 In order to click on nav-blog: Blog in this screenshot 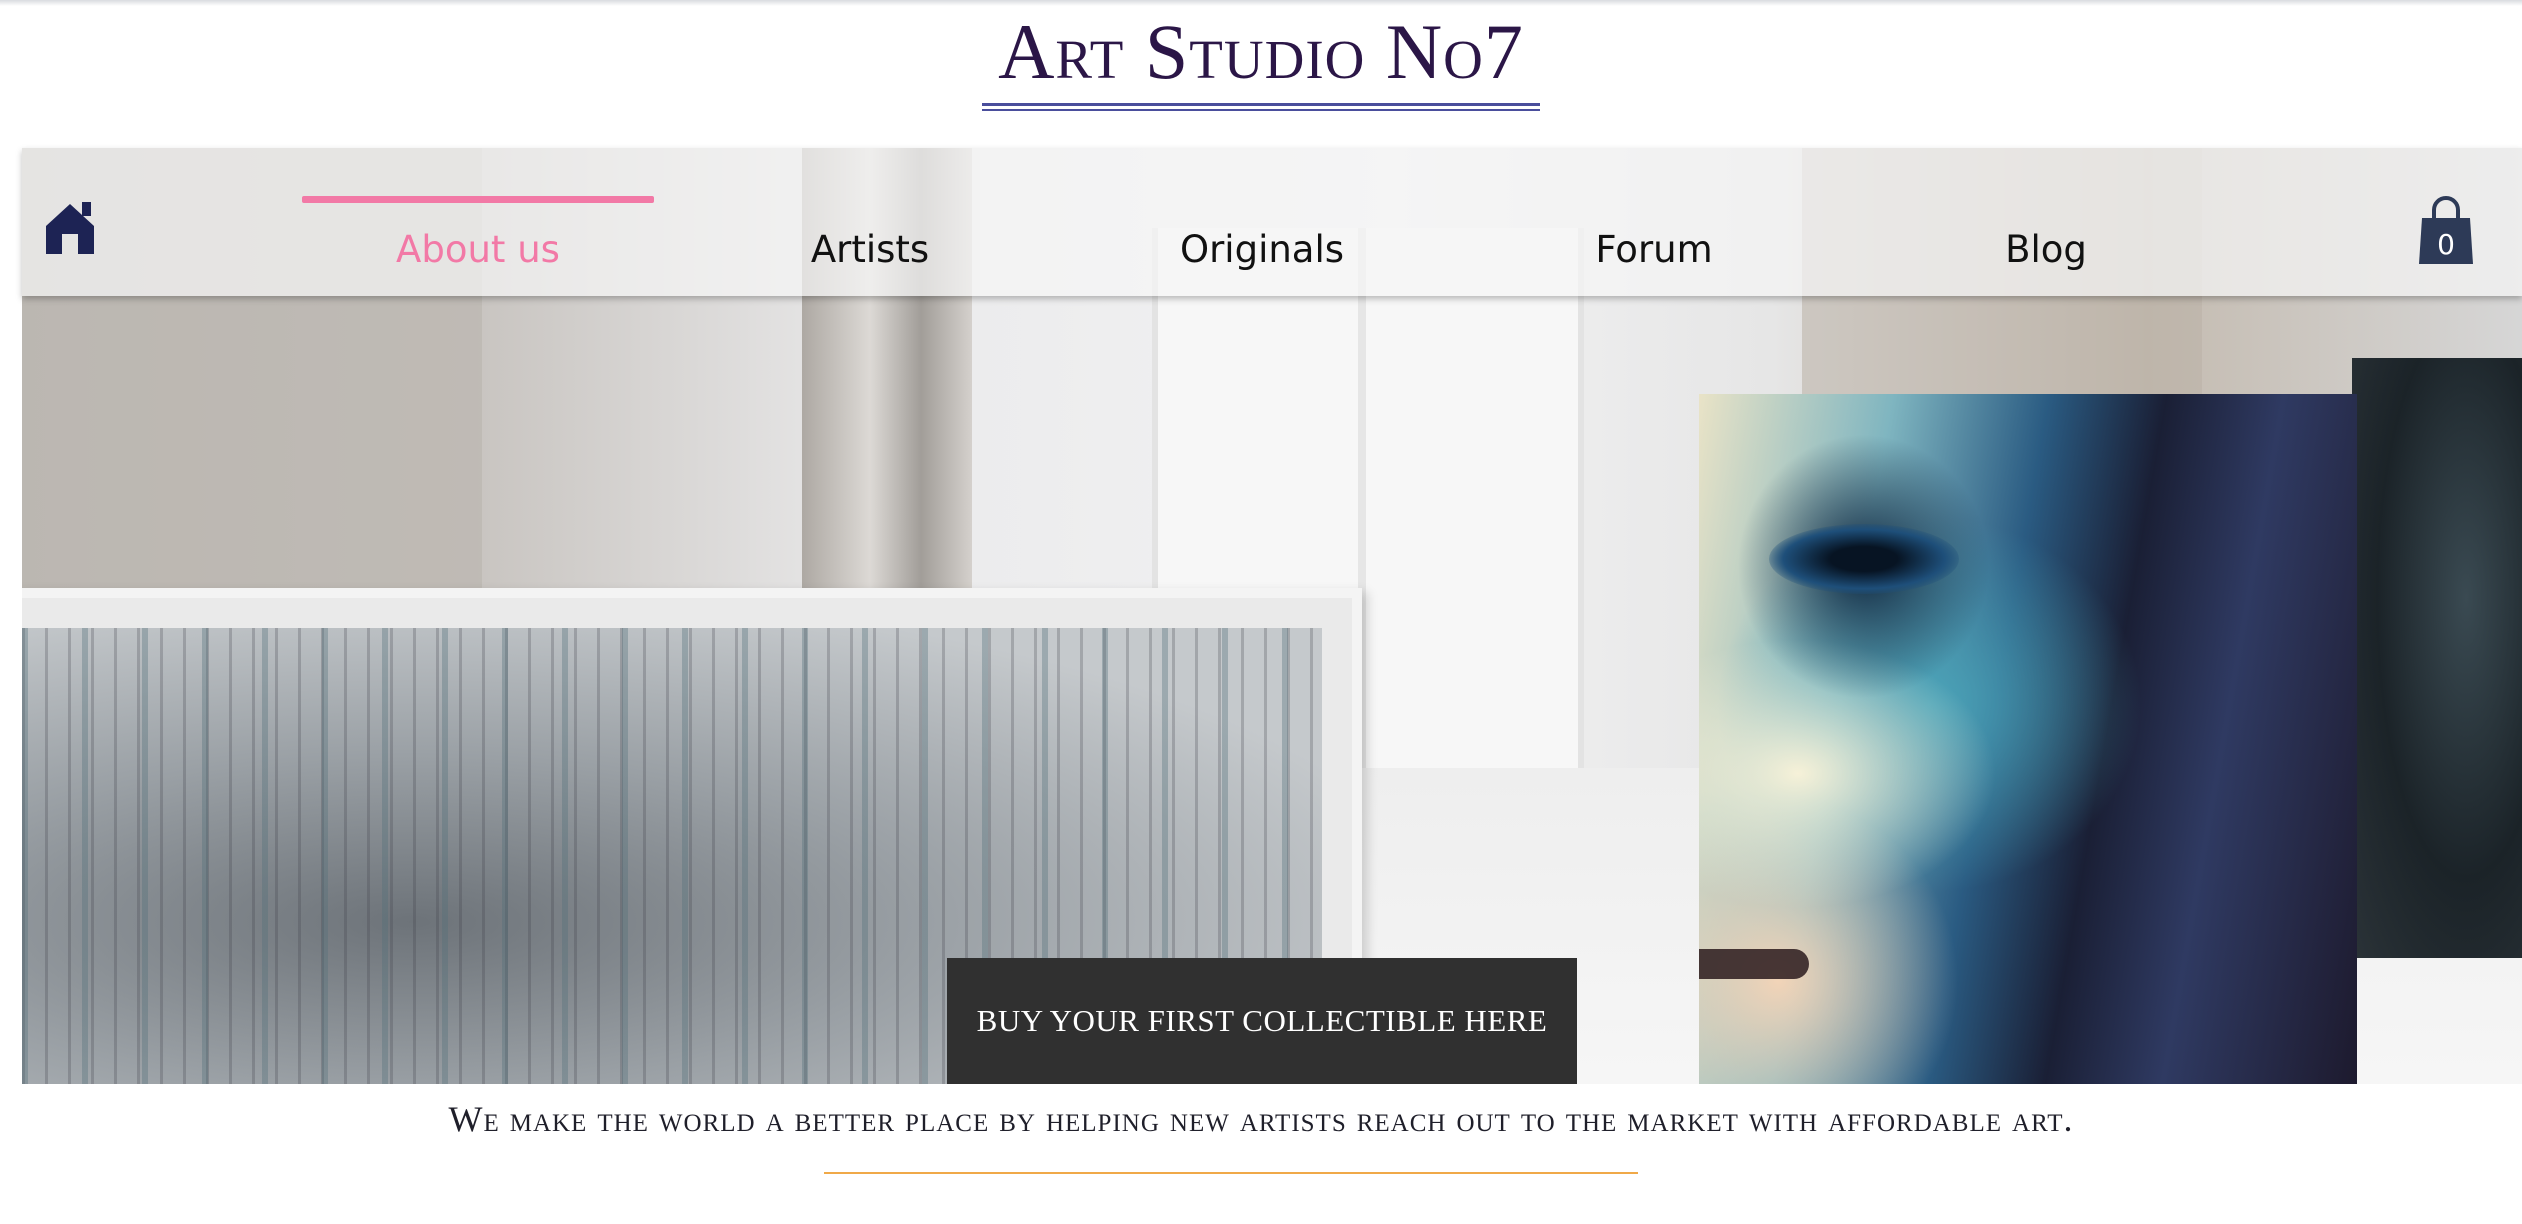, I will do `click(2046, 249)`.